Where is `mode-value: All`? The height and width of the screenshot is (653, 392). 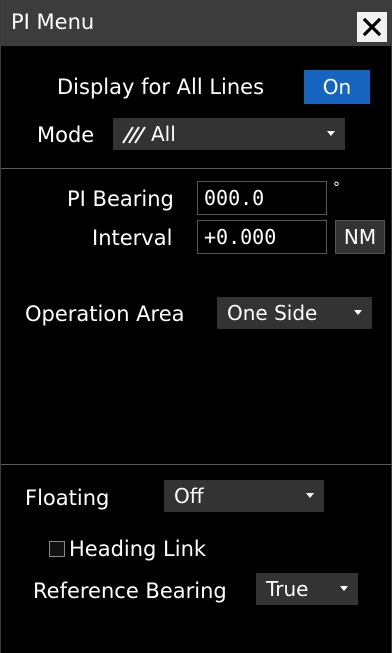
mode-value: All is located at coordinates (163, 134).